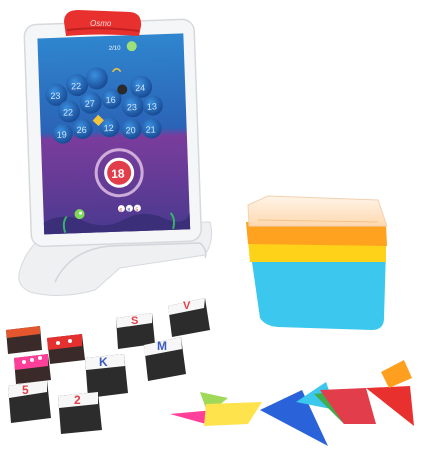  Describe the element at coordinates (187, 306) in the screenshot. I see `tile-letter: V` at that location.